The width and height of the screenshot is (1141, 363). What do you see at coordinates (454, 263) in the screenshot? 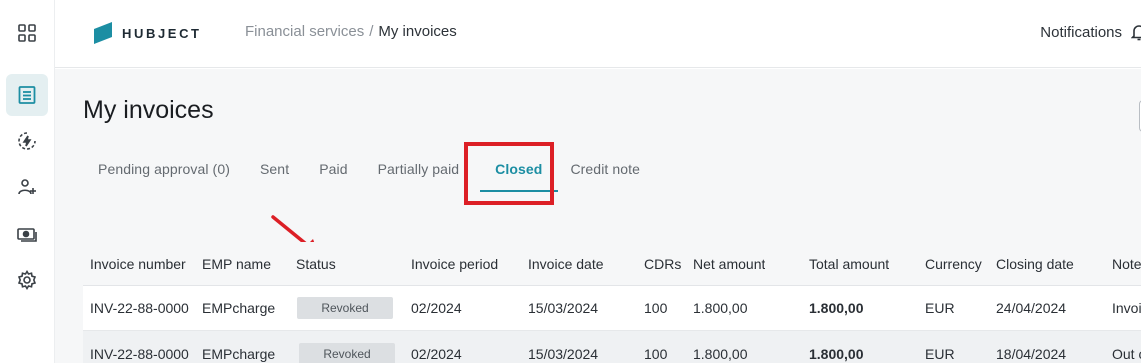
I see `column-header-invoice-period: Invoice period` at bounding box center [454, 263].